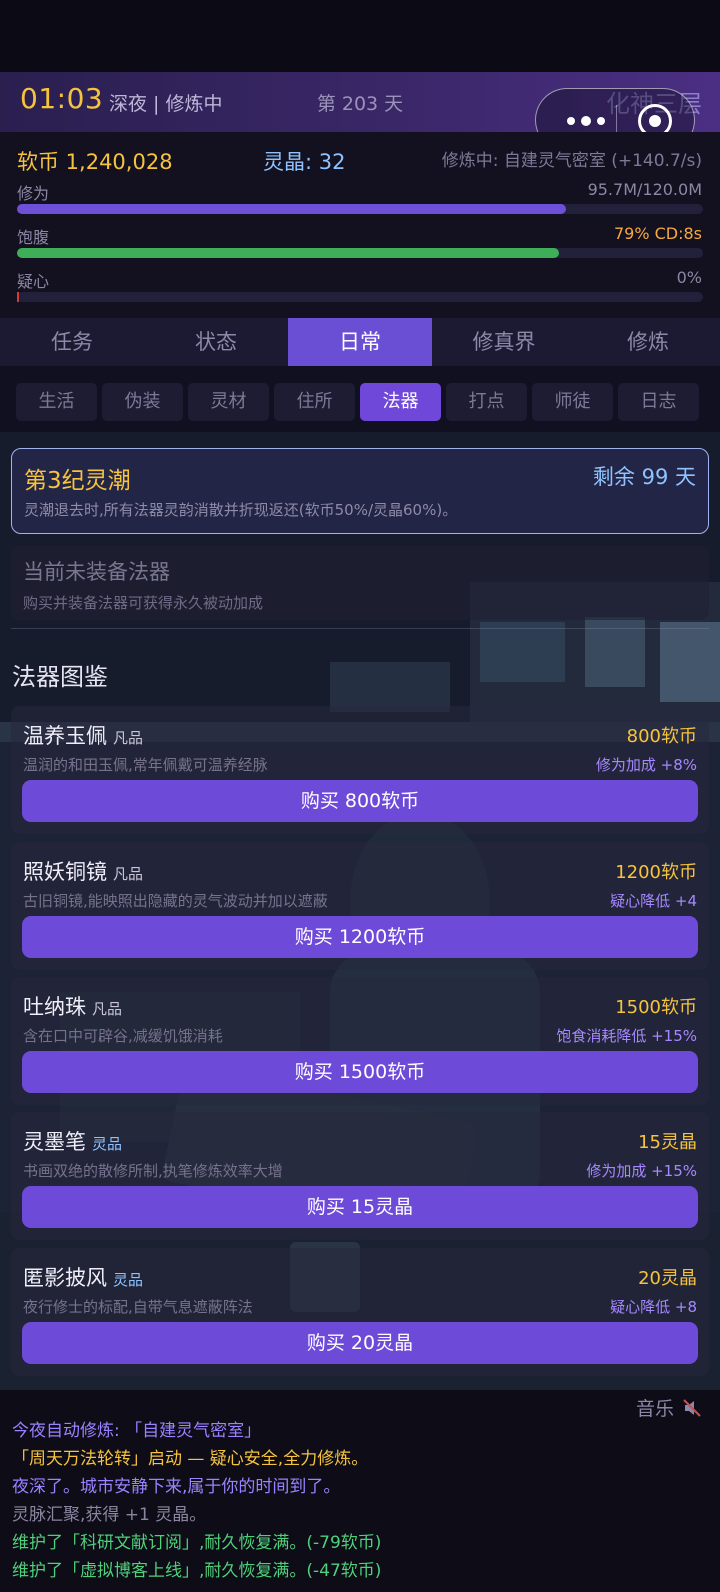 Image resolution: width=720 pixels, height=1592 pixels. I want to click on artifact-name: 灵墨笔, so click(54, 1142).